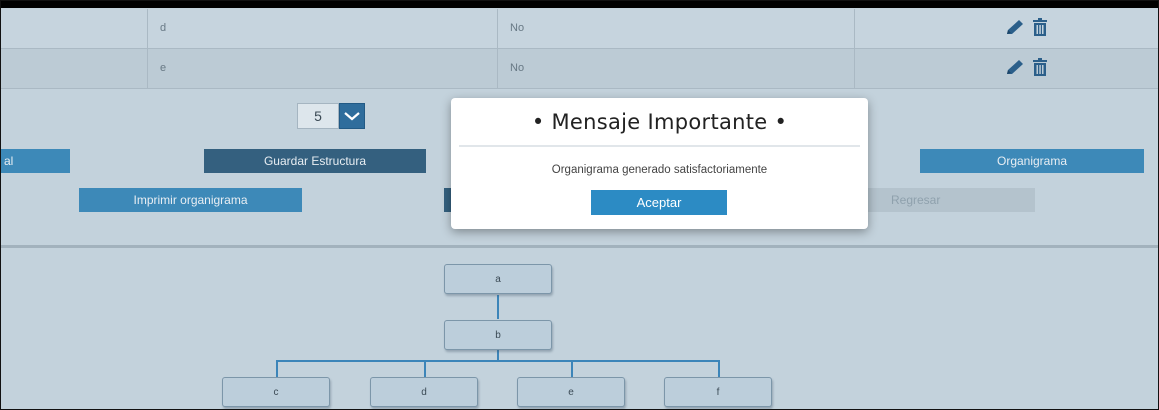 Image resolution: width=1159 pixels, height=410 pixels. I want to click on partial-button: al, so click(35, 161).